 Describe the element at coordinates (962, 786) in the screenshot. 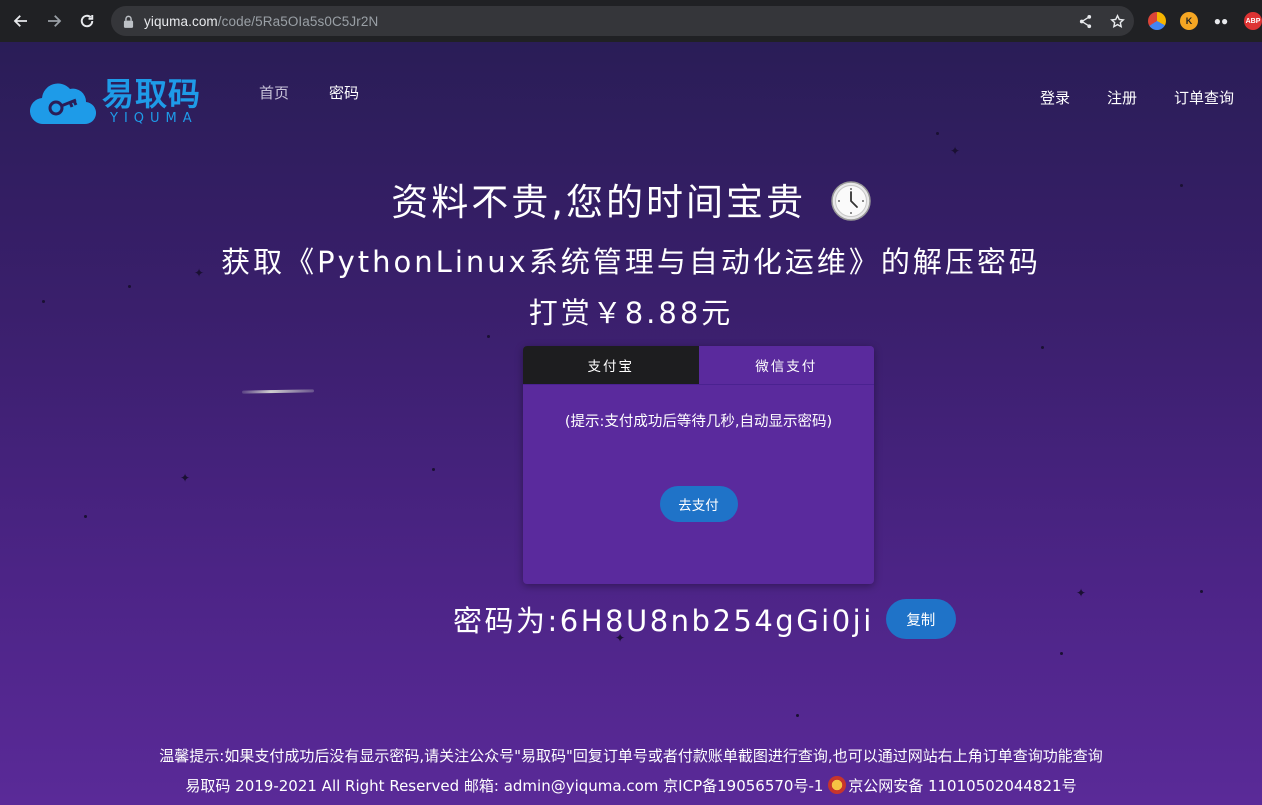

I see `footer-police-record: 京公网安备 11010502044821号` at that location.